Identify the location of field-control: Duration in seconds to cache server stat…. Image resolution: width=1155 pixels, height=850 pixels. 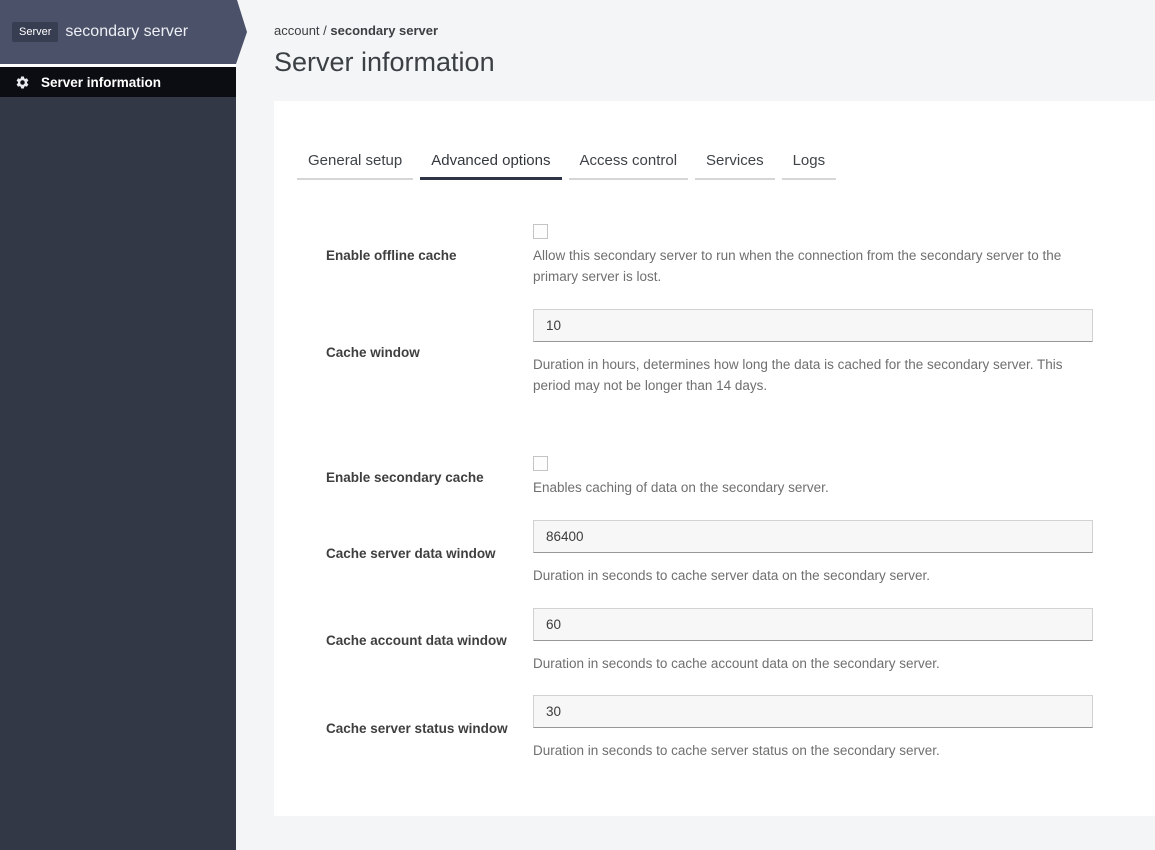
(813, 728).